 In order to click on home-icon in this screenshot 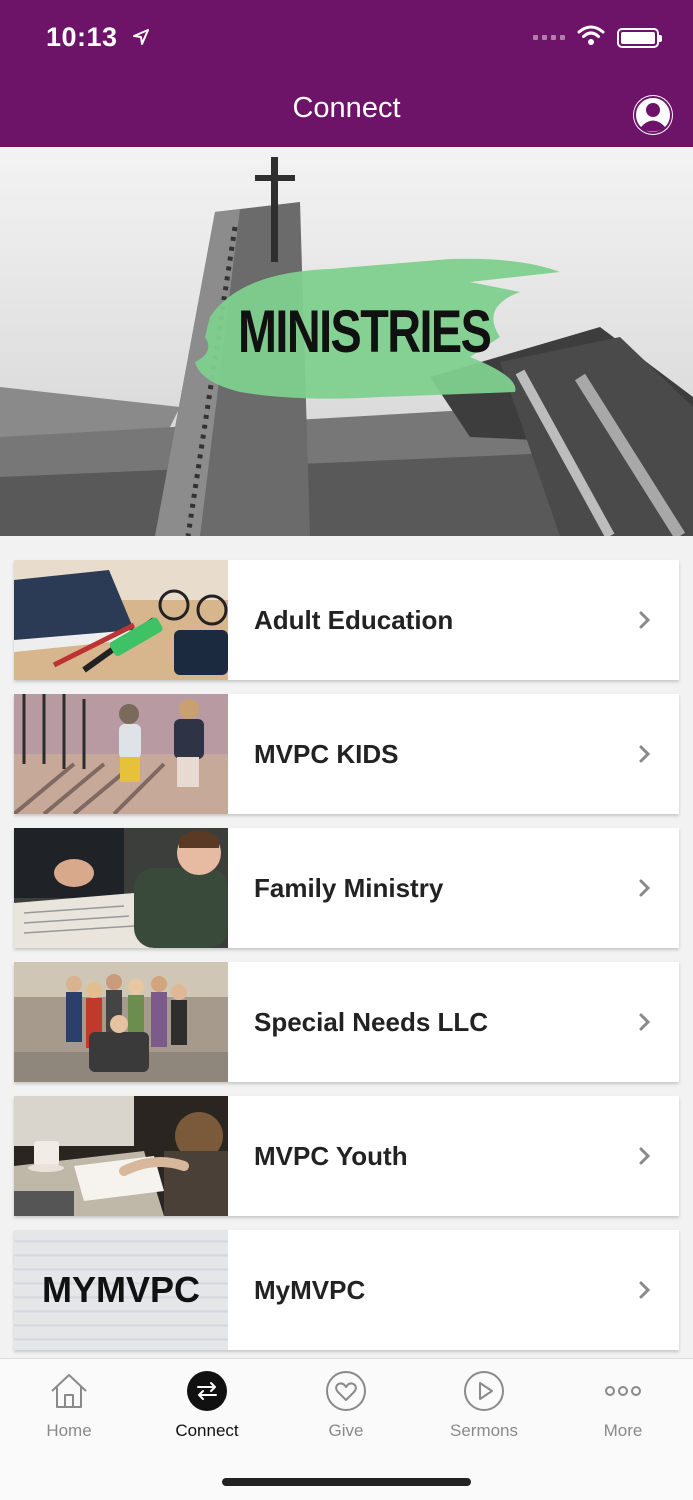, I will do `click(69, 1391)`.